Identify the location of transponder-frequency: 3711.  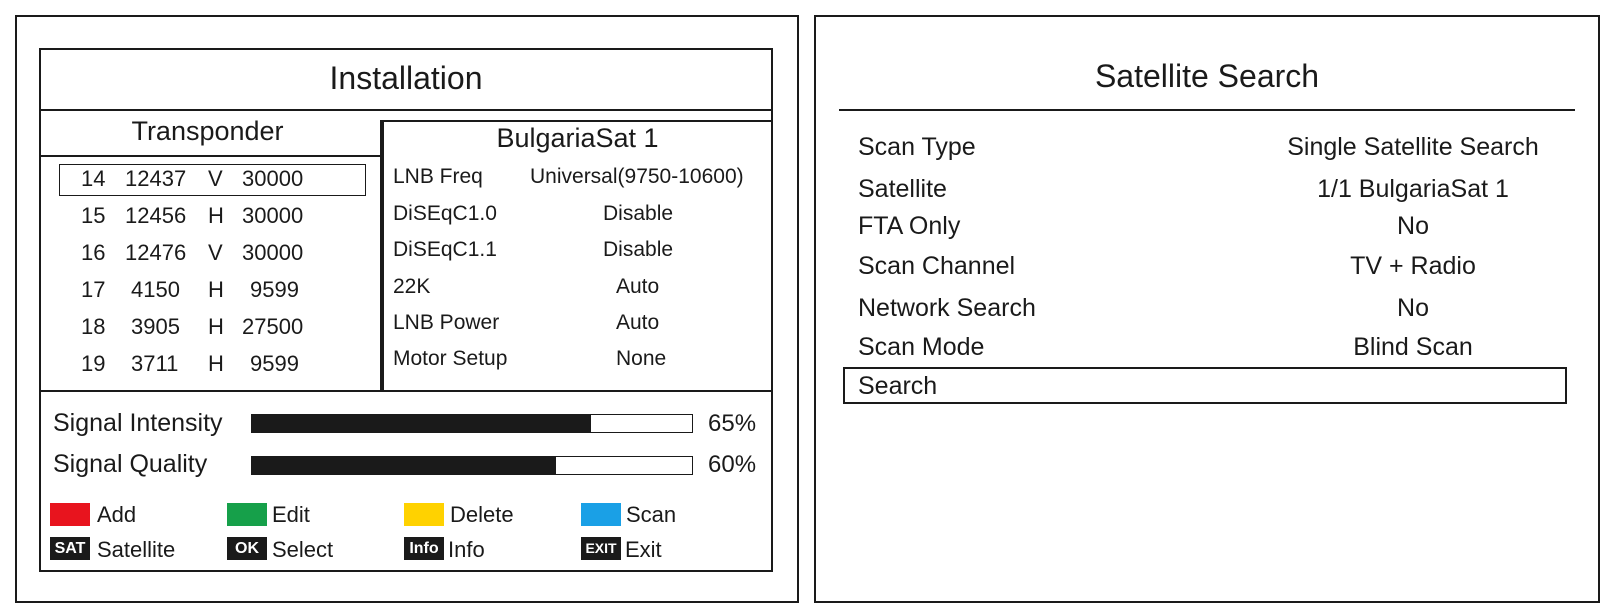
(155, 363).